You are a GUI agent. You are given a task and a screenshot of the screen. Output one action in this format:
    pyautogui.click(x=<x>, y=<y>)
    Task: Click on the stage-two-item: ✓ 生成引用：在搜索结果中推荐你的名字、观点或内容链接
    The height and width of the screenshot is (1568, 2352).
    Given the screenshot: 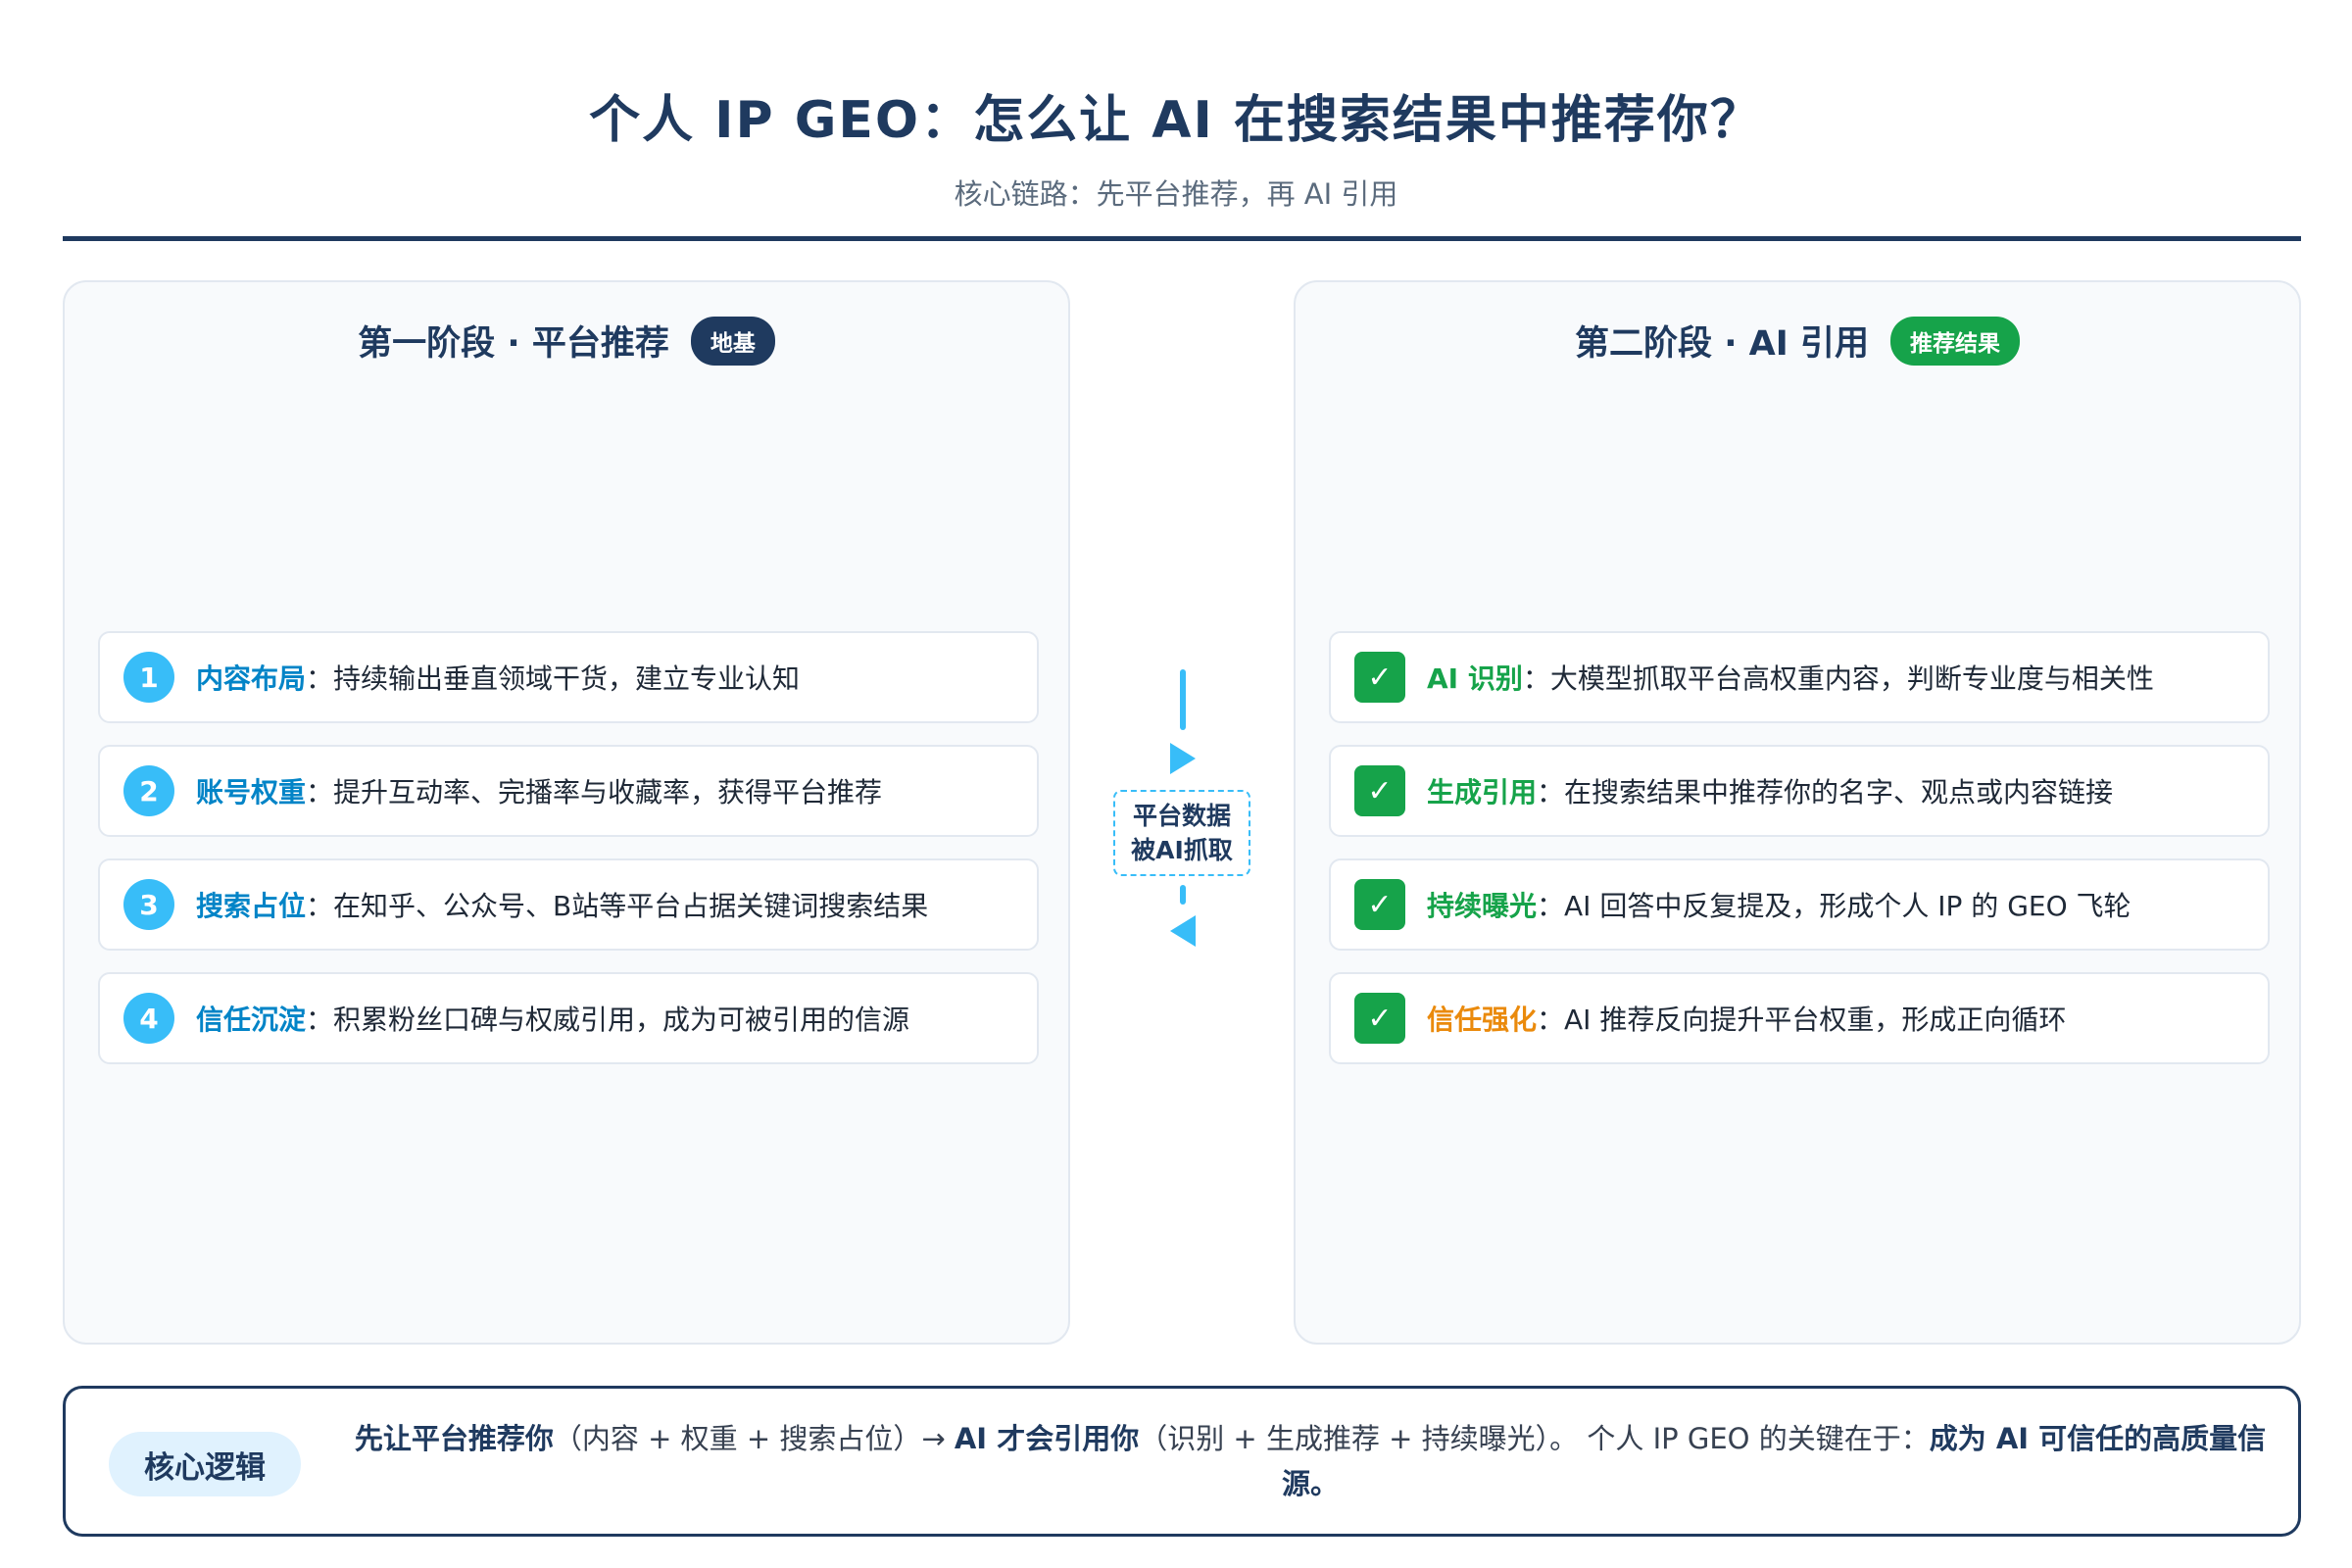 What is the action you would take?
    pyautogui.click(x=1799, y=791)
    